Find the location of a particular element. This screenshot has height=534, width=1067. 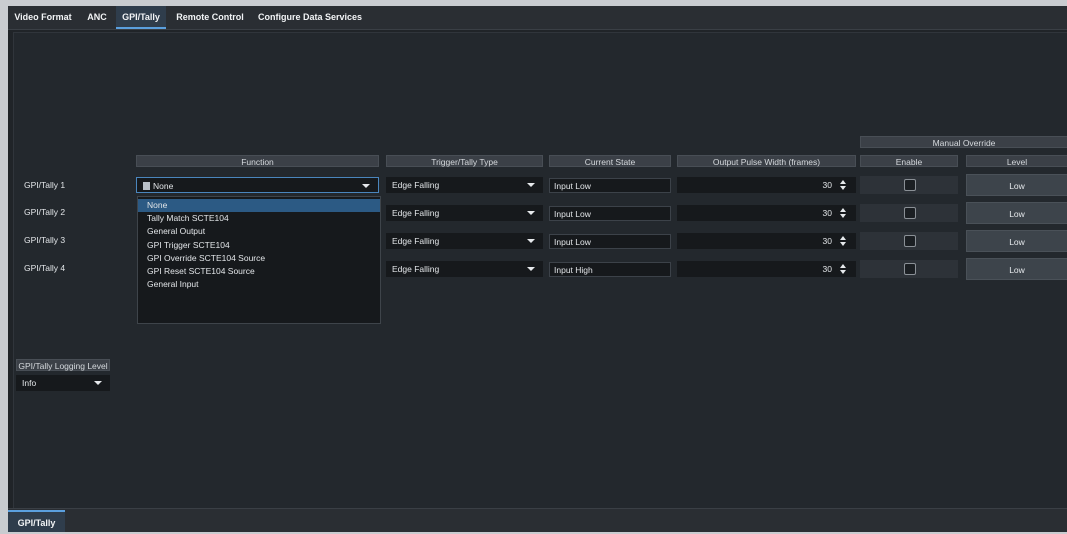

dropdown-option: General Input is located at coordinates (259, 284).